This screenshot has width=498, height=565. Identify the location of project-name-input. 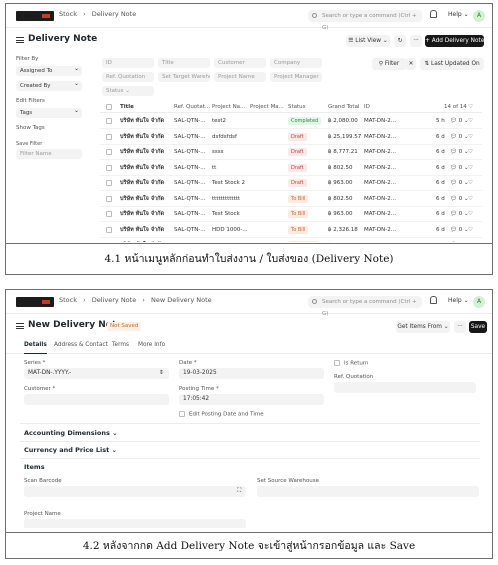
(135, 523).